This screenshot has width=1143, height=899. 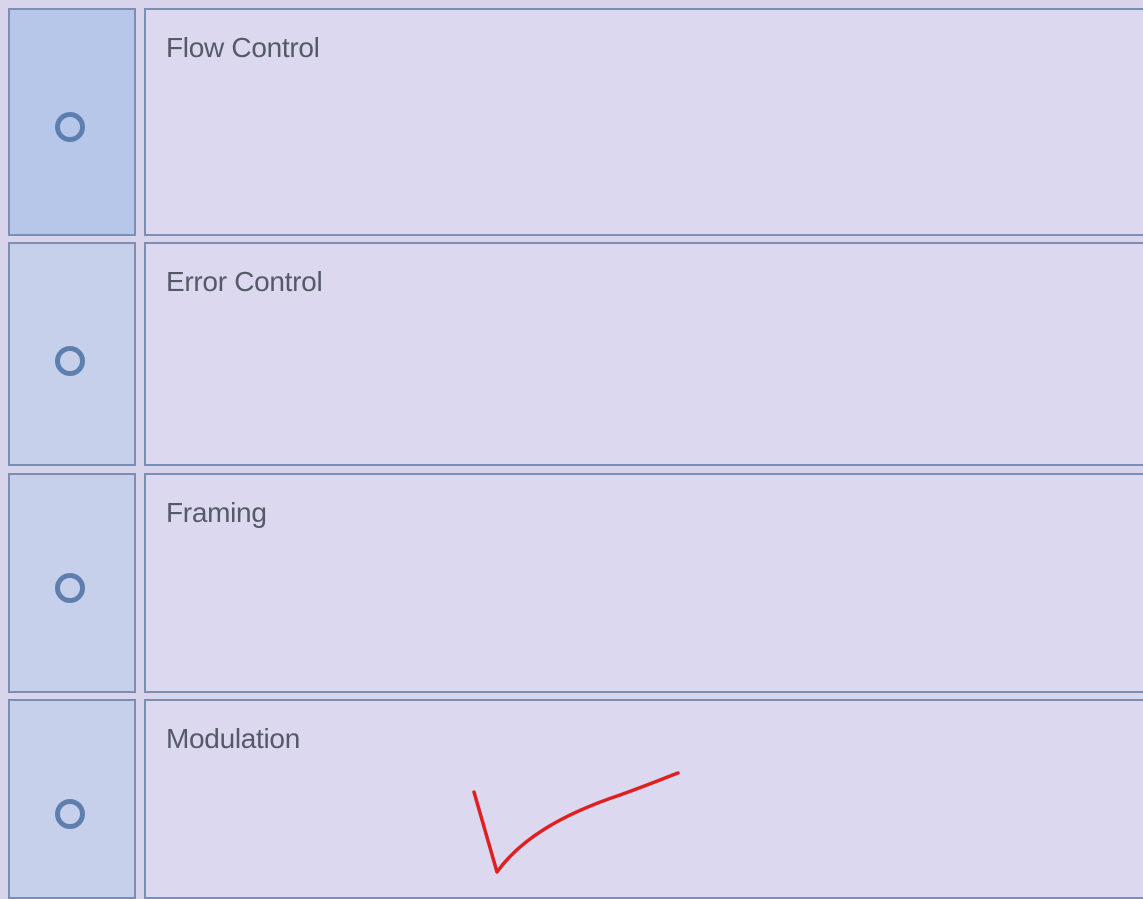 I want to click on option-label: Framing, so click(x=216, y=512).